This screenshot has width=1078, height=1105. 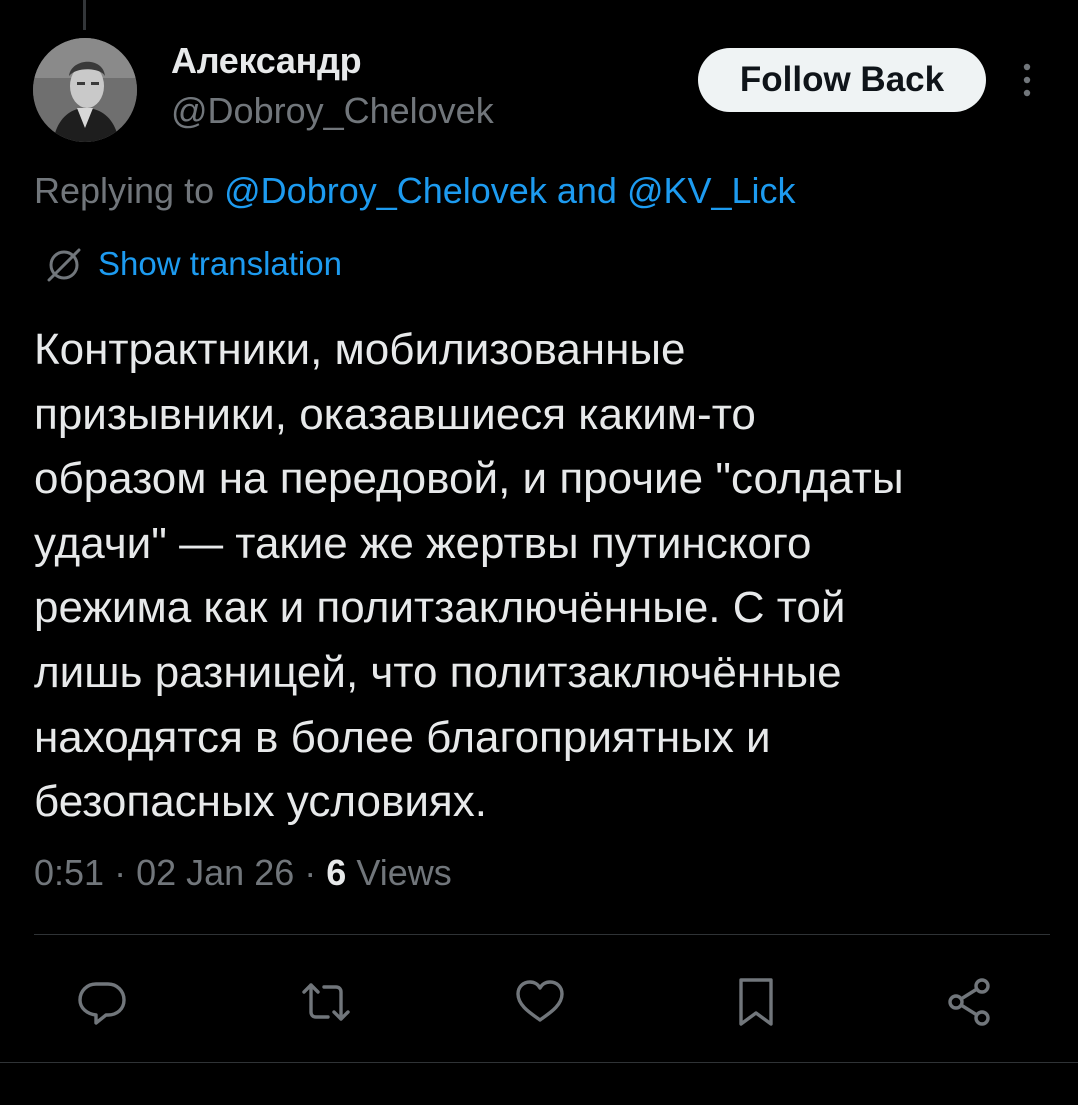 I want to click on tweet-text-line: призывники, оказавшиеся каким-то, so click(x=395, y=414).